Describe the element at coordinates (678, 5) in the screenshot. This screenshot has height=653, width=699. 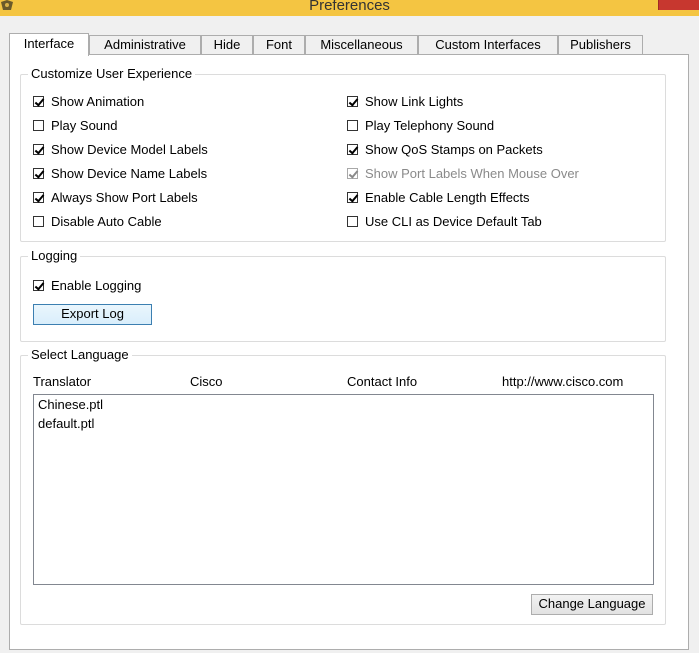
I see `close-button` at that location.